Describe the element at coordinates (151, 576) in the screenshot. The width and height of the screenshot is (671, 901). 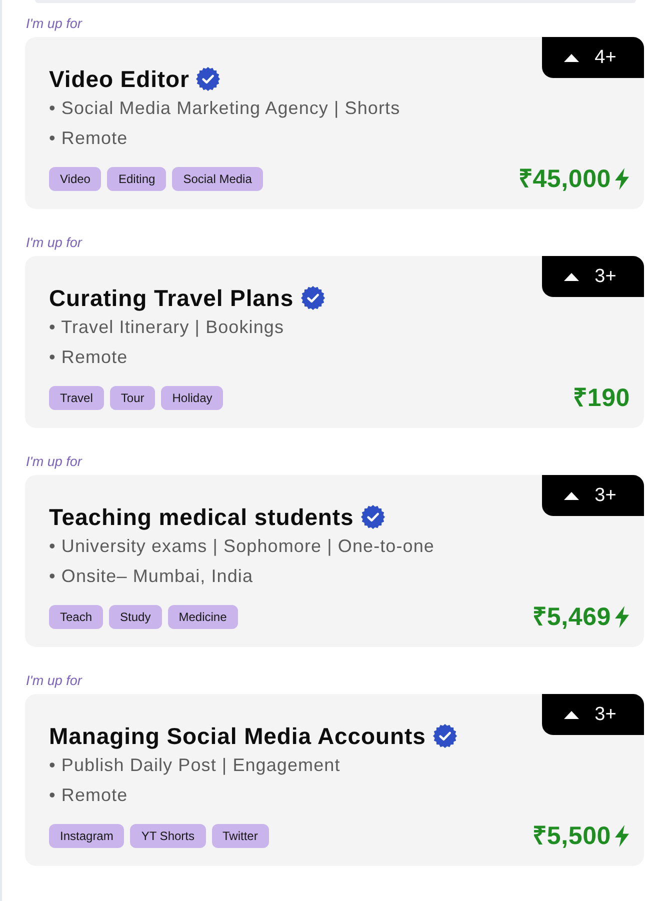
I see `listing-detail: • Onsite– Mumbai, India` at that location.